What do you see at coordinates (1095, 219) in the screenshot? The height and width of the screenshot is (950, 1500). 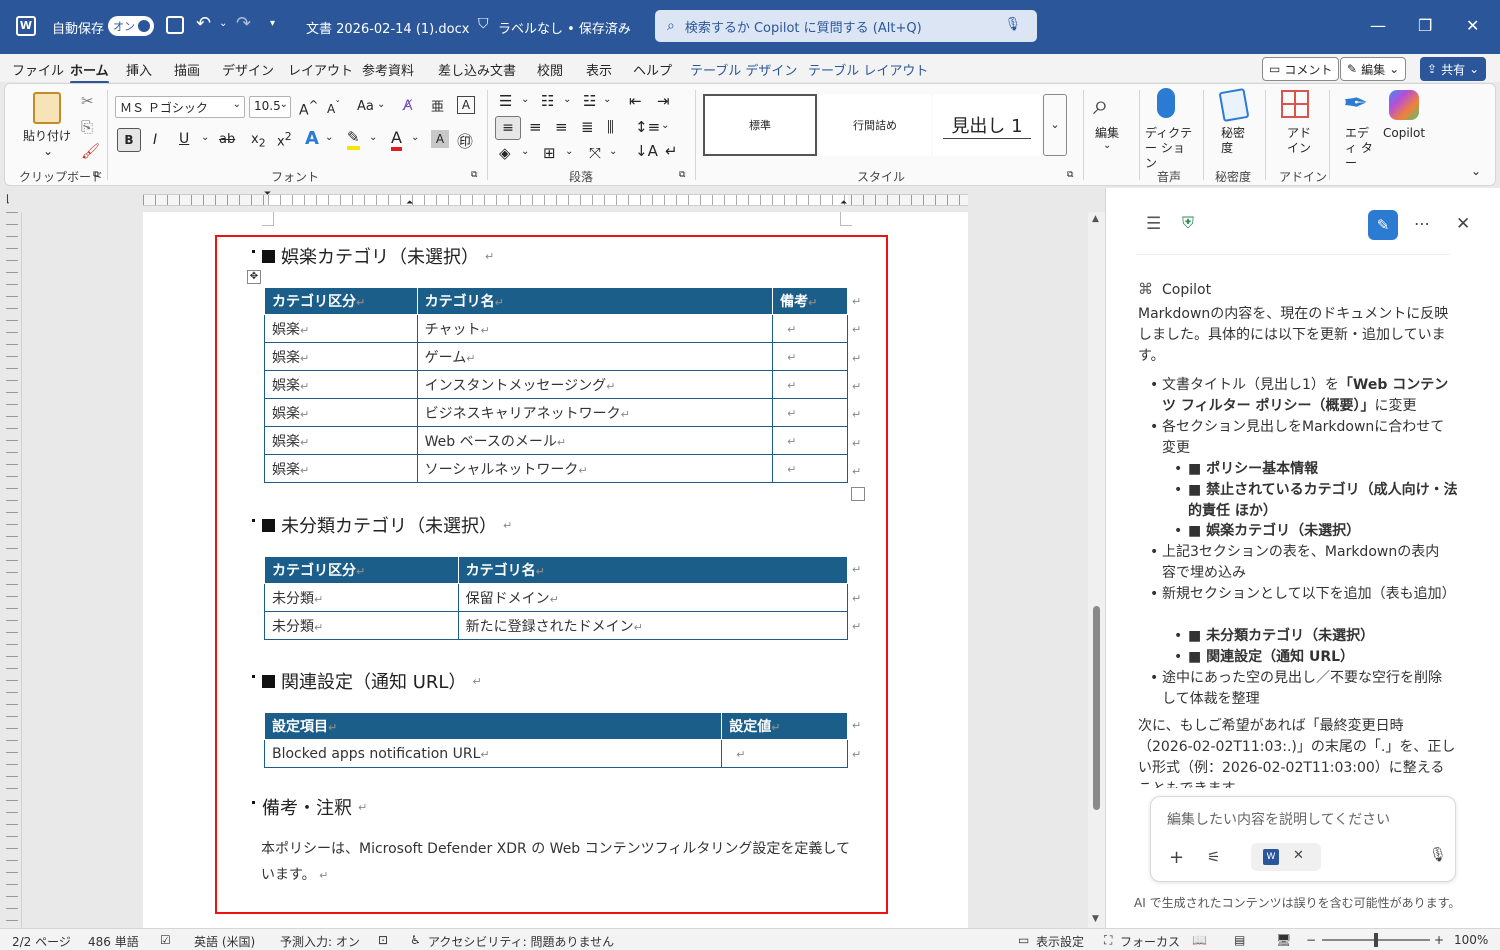 I see `scroll-up-icon: ▲` at bounding box center [1095, 219].